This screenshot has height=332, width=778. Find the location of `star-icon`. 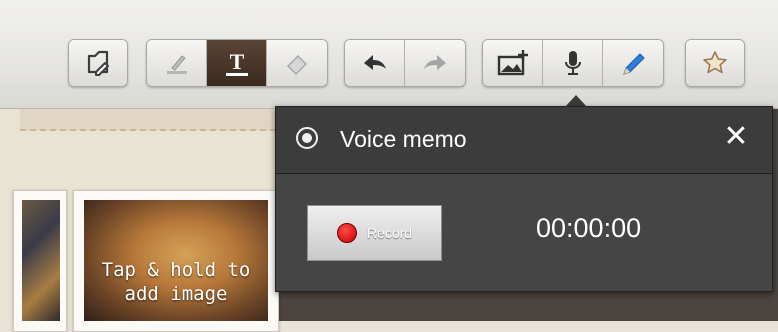

star-icon is located at coordinates (715, 62).